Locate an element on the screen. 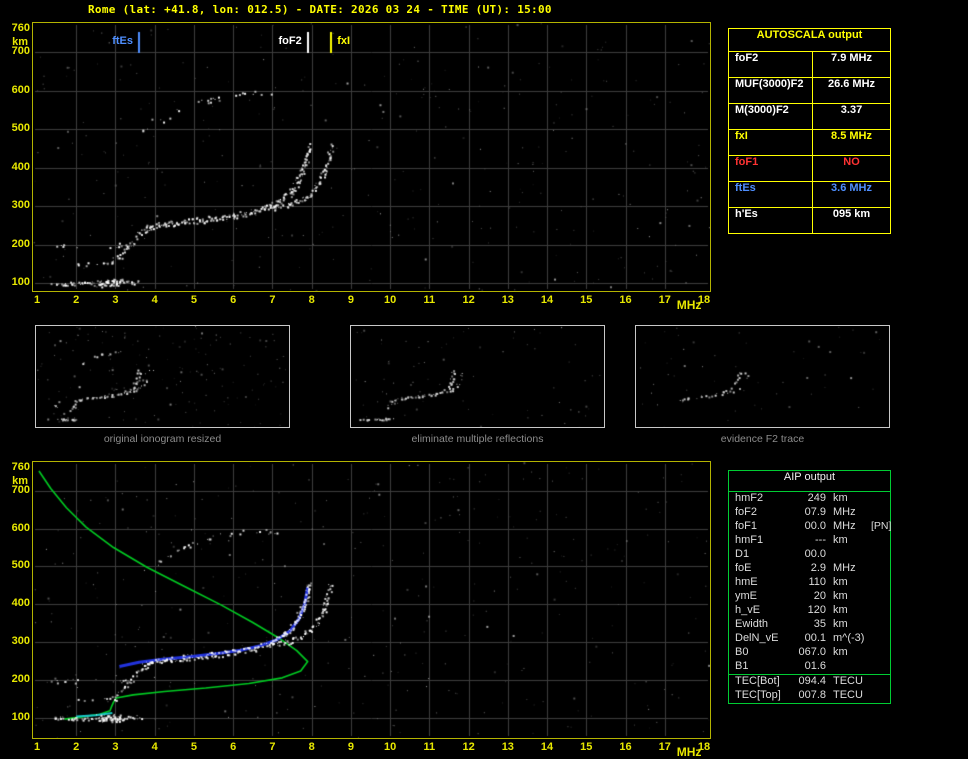 This screenshot has width=968, height=759. aip-row-value: 20 is located at coordinates (819, 596).